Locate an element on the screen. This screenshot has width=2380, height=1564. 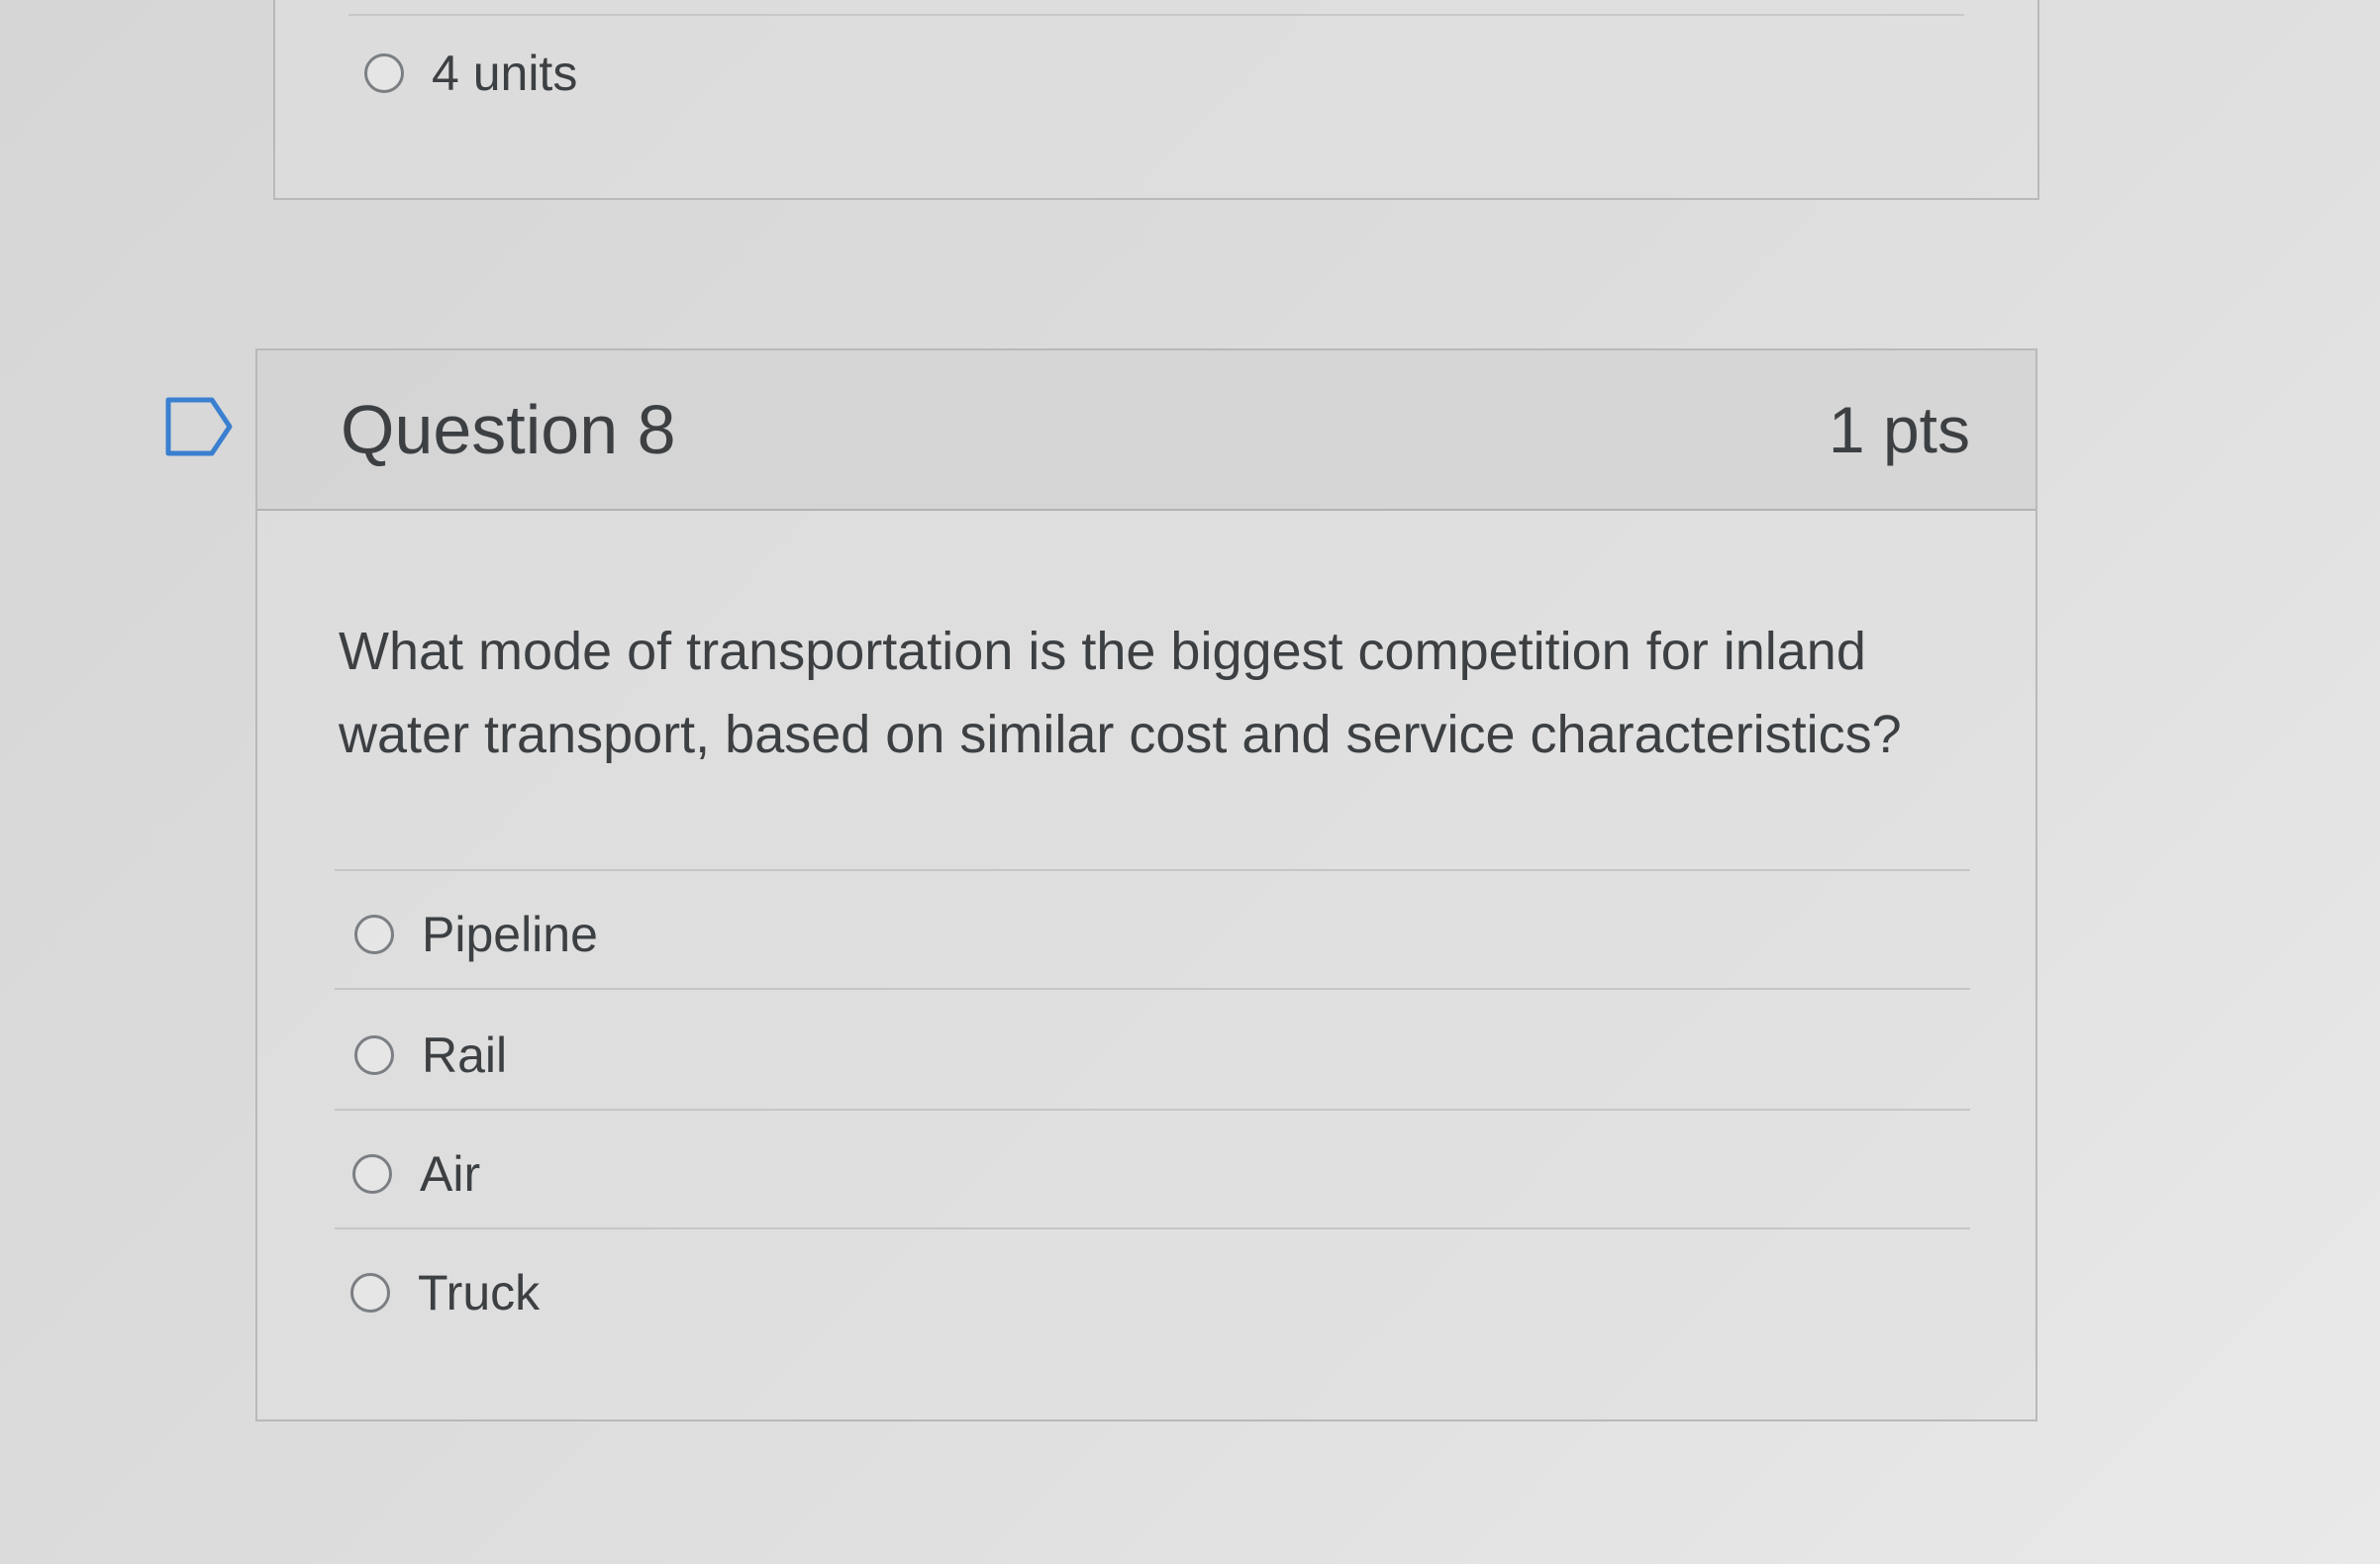
answer-option-rail: Rail is located at coordinates (430, 1055).